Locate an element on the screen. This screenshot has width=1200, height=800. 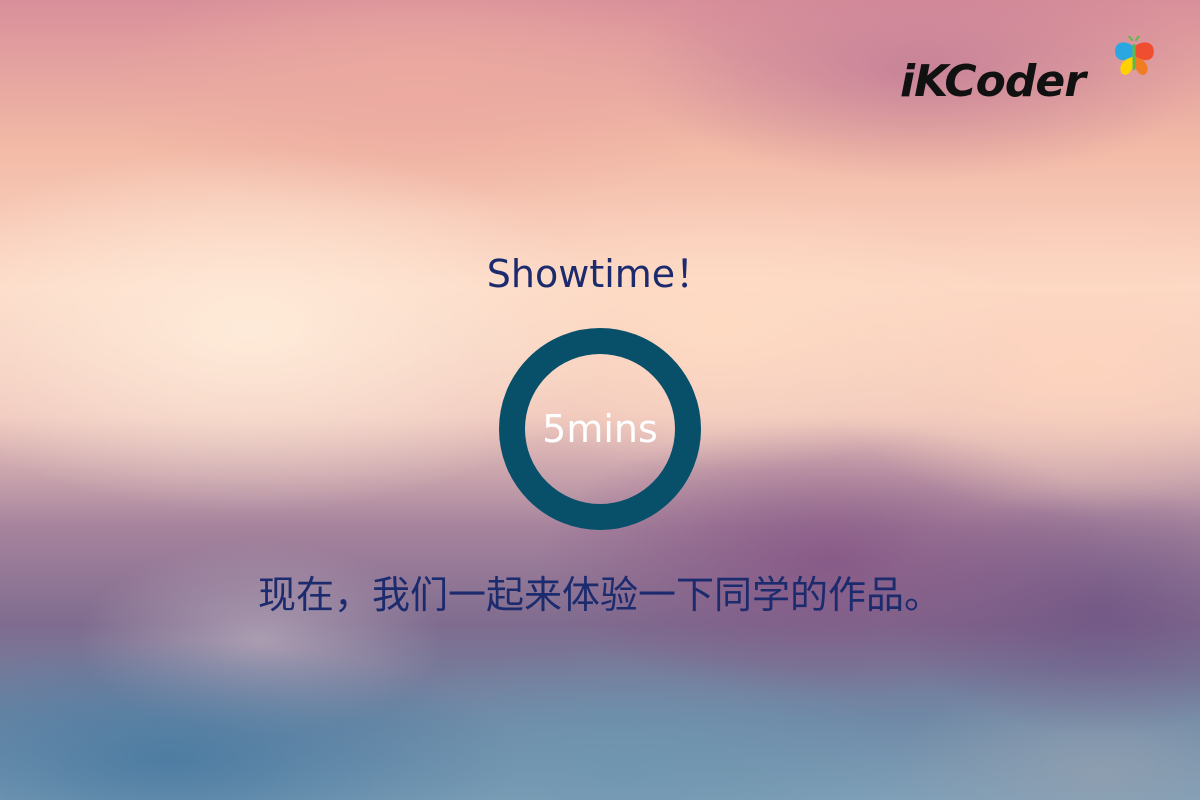
timer-label: 5mins is located at coordinates (600, 429).